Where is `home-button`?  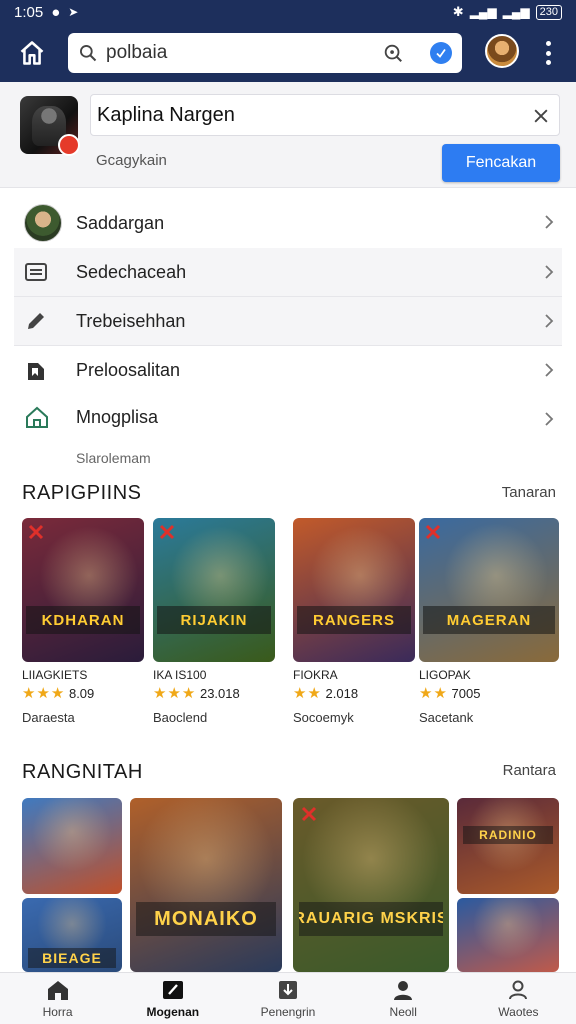
home-button is located at coordinates (32, 53).